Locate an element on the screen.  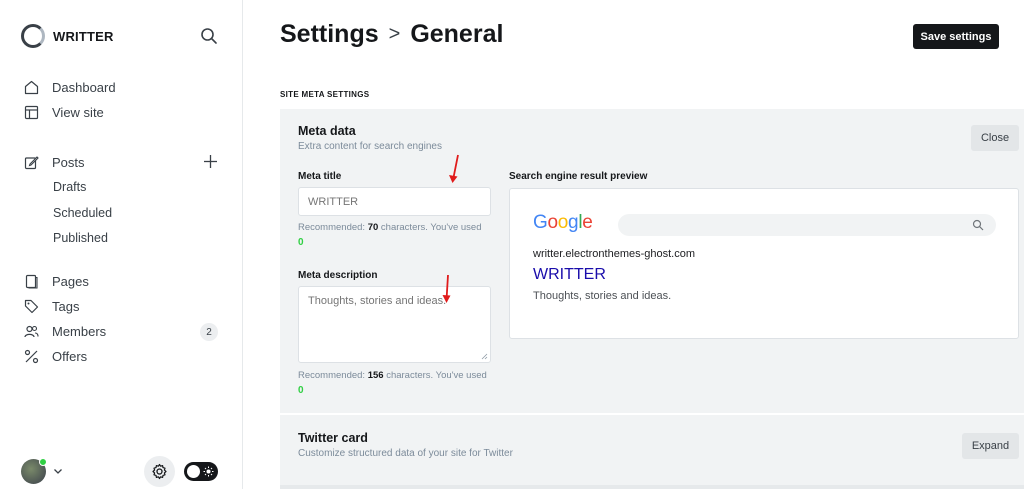
sidebar-item-posts: Posts is located at coordinates (54, 162).